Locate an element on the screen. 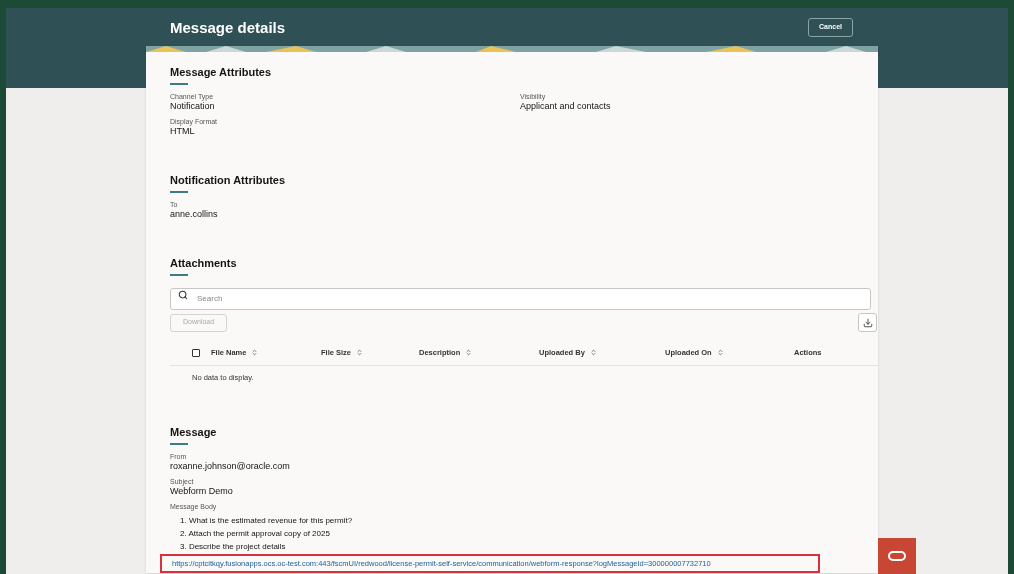 The width and height of the screenshot is (1014, 574). message-body-line: 2. Attach the permit approval copy of 2025 is located at coordinates (255, 534).